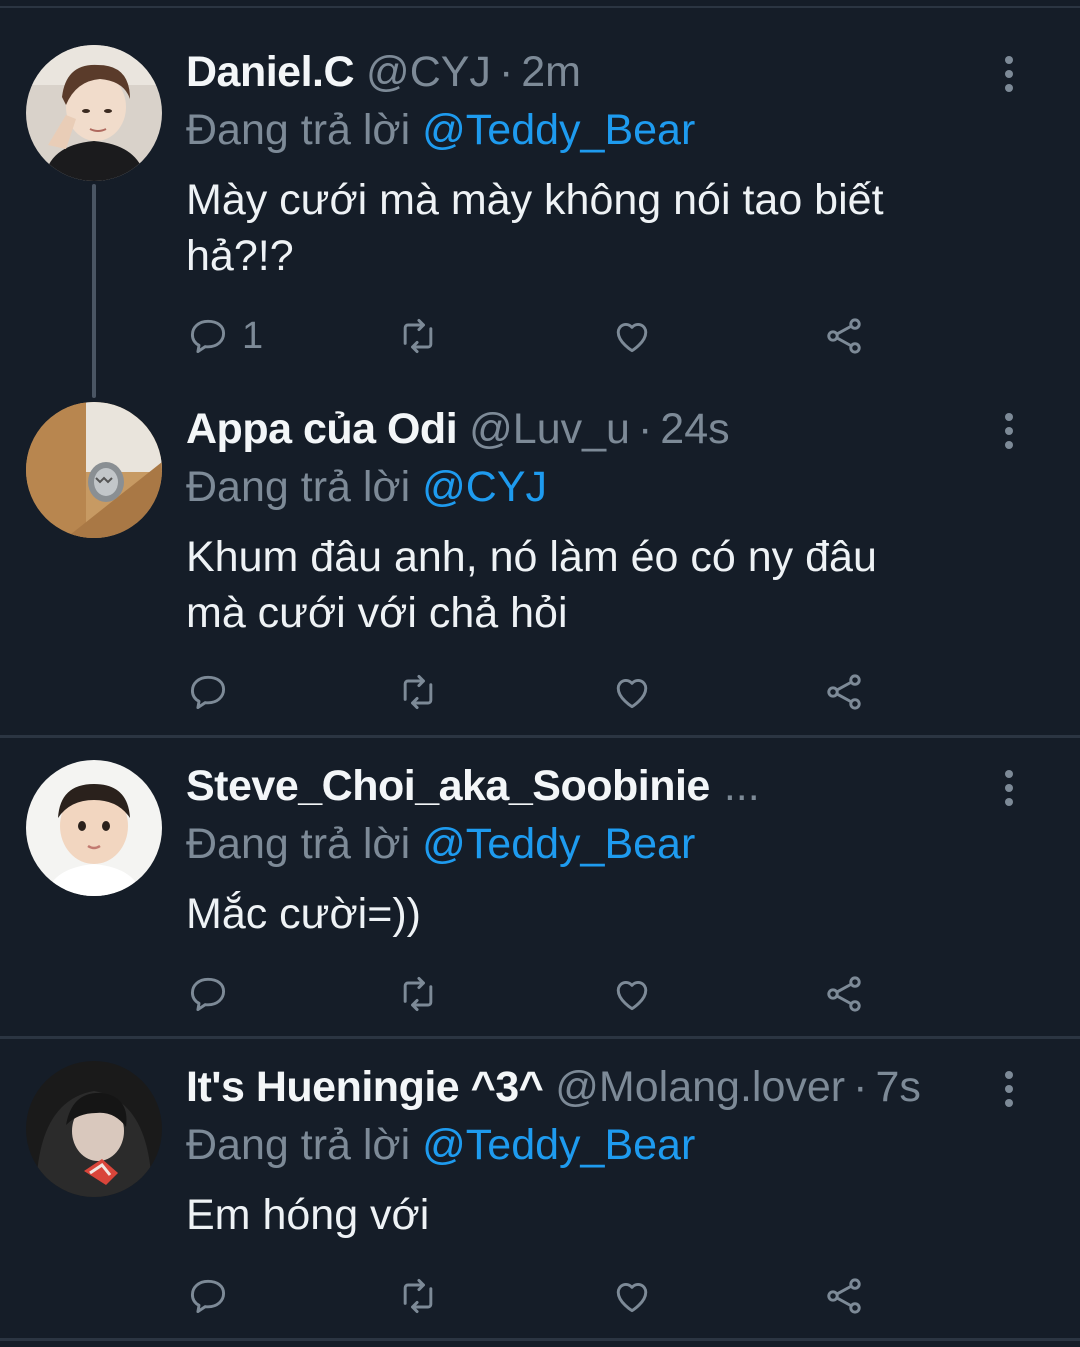 The image size is (1080, 1347). I want to click on top-divider, so click(540, 4).